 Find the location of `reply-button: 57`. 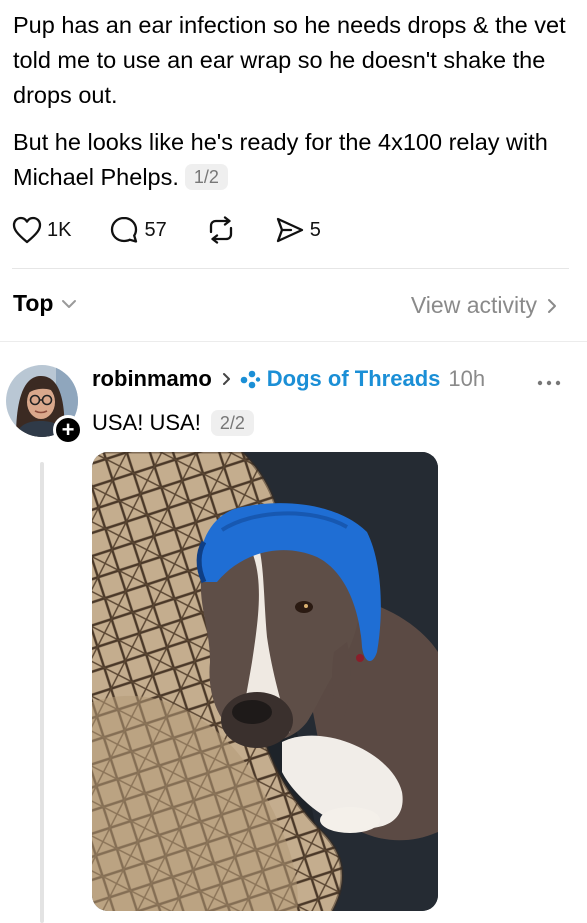

reply-button: 57 is located at coordinates (138, 230).